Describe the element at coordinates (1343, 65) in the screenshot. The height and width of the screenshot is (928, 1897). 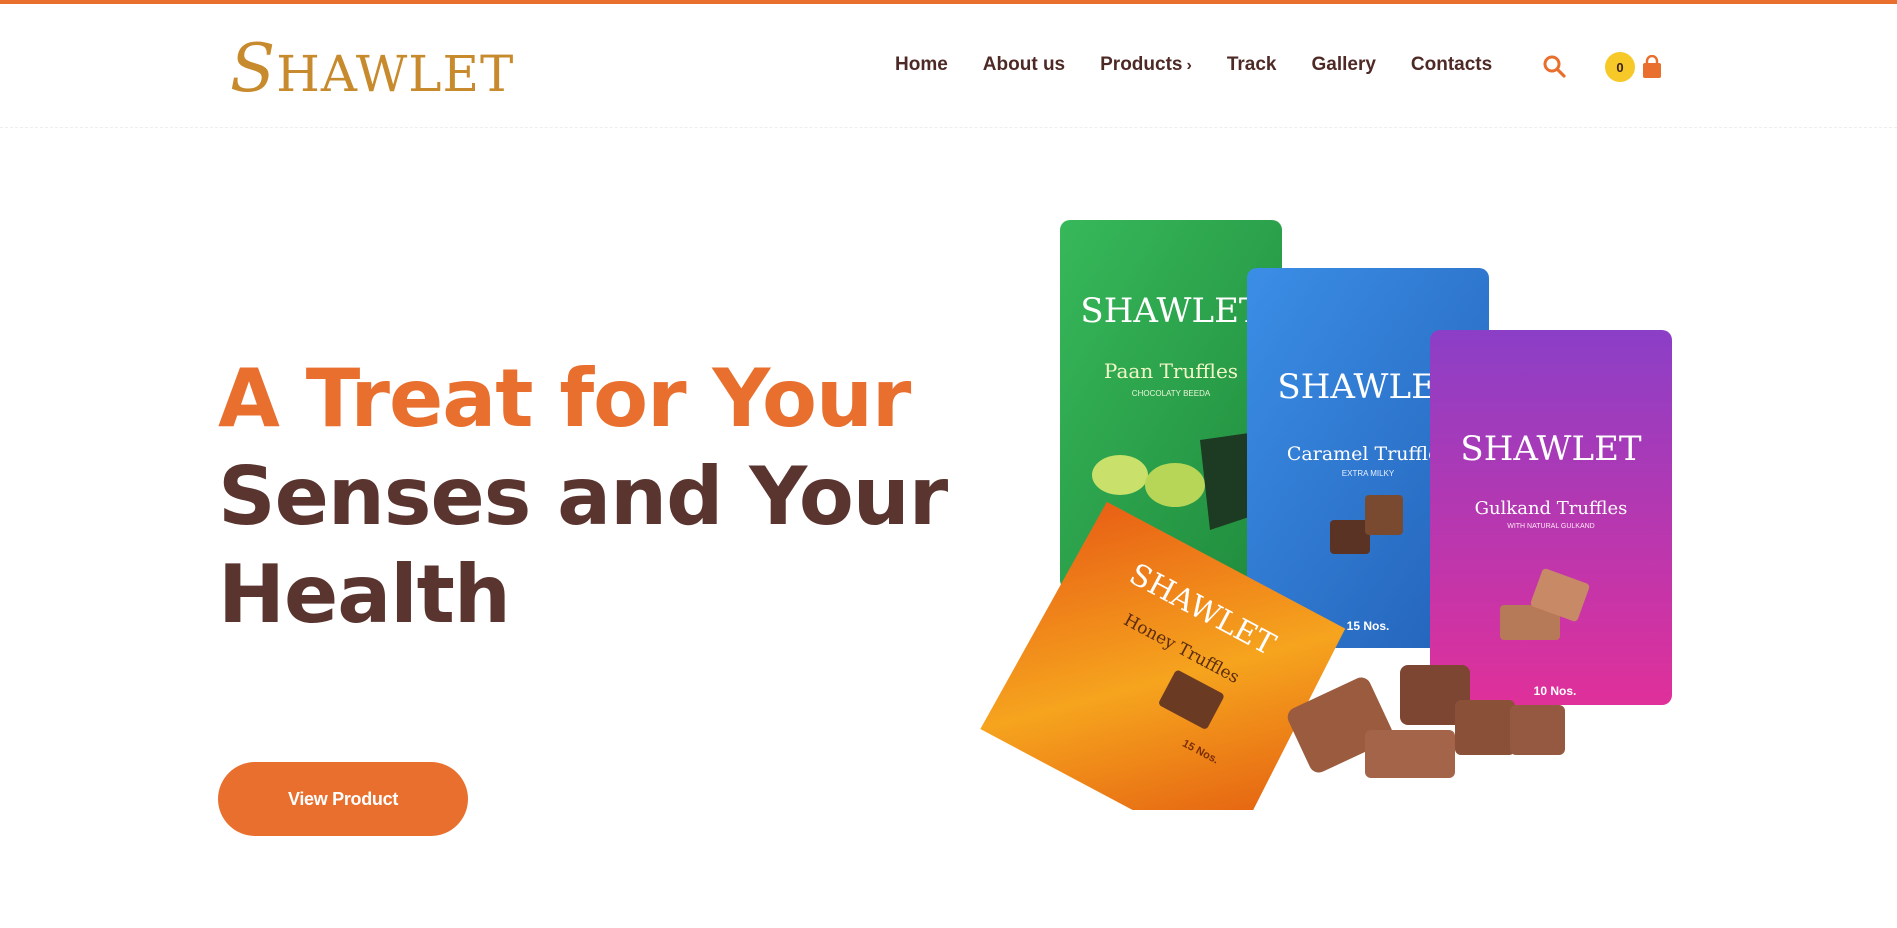
I see `nav-item-gallery: Gallery` at that location.